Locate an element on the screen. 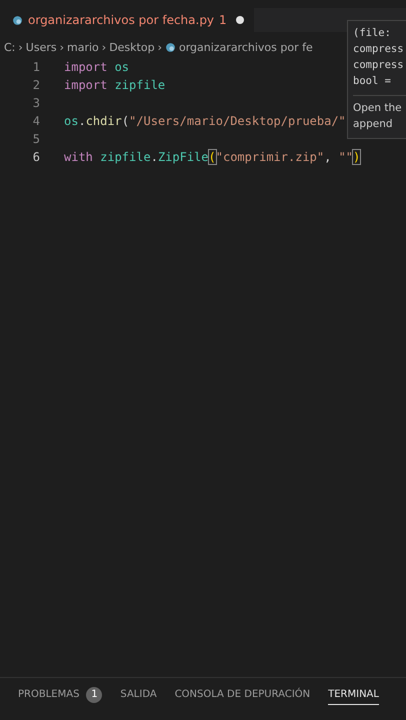 Image resolution: width=406 pixels, height=720 pixels. unsaved-dot-icon is located at coordinates (240, 20).